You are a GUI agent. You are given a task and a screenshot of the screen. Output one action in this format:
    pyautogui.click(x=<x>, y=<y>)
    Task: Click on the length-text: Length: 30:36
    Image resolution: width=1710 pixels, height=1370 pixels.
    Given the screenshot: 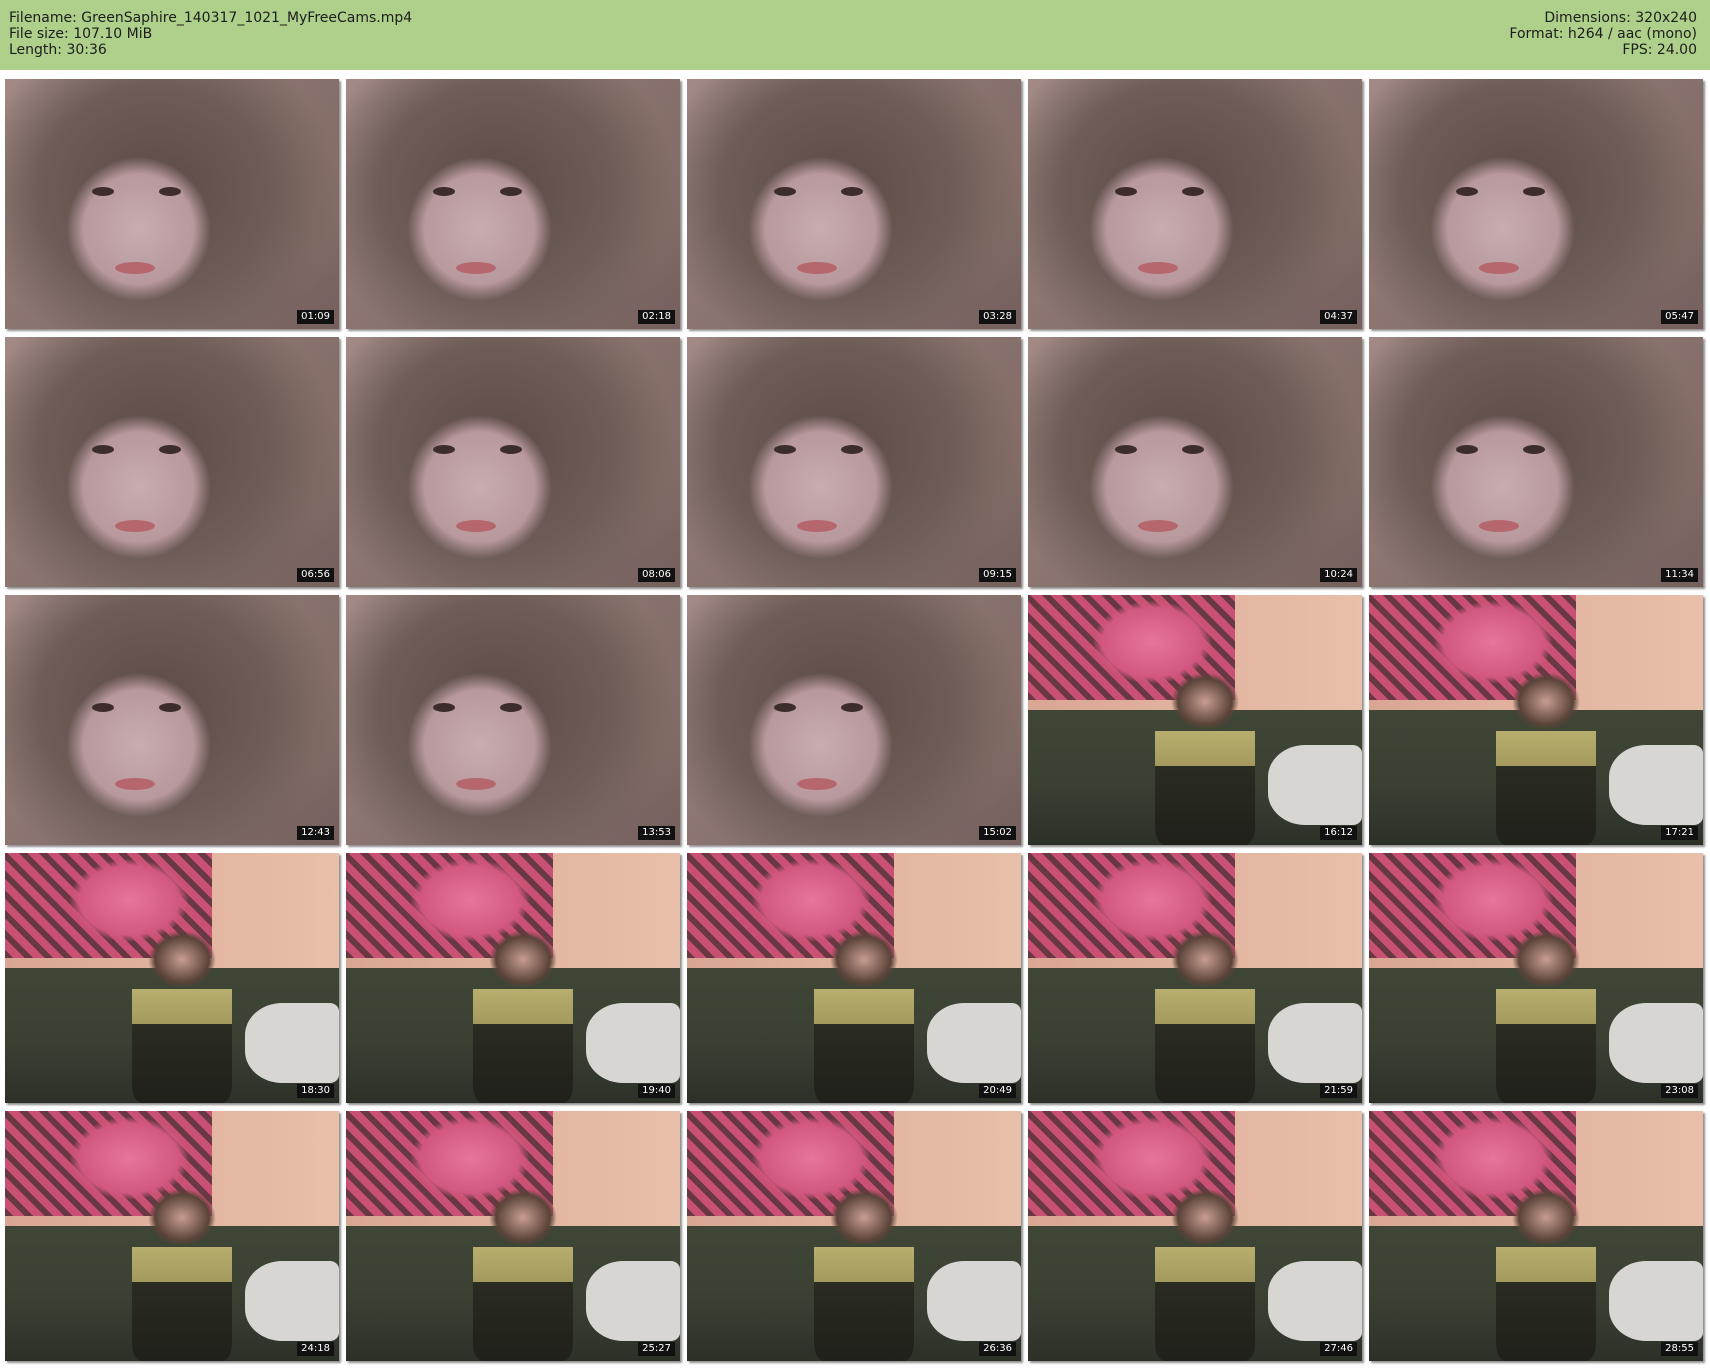 What is the action you would take?
    pyautogui.click(x=58, y=50)
    